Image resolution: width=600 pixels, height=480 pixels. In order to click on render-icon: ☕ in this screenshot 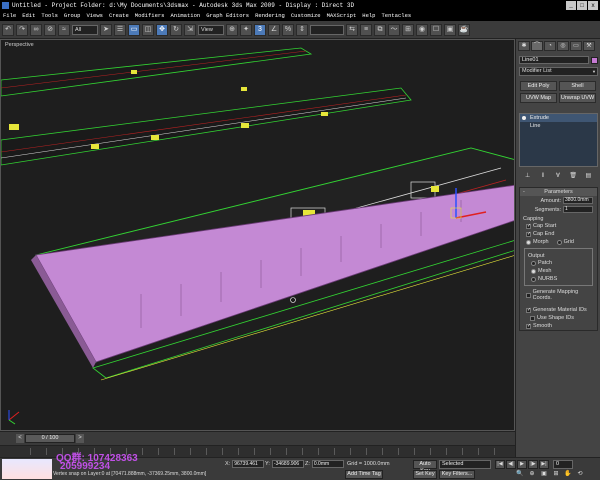, I will do `click(464, 29)`.